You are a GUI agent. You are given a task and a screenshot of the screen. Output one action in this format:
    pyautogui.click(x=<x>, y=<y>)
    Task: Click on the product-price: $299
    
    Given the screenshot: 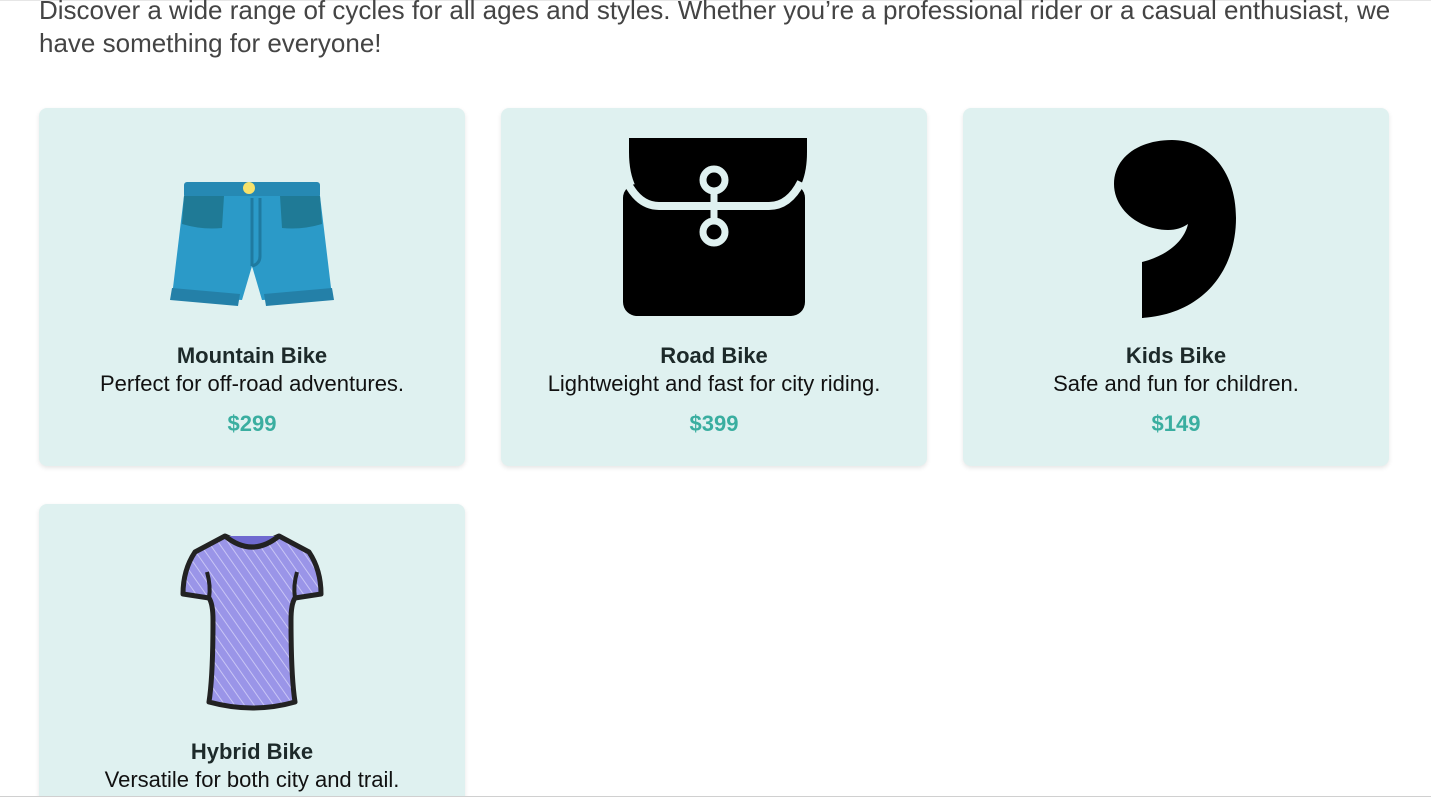 What is the action you would take?
    pyautogui.click(x=252, y=423)
    